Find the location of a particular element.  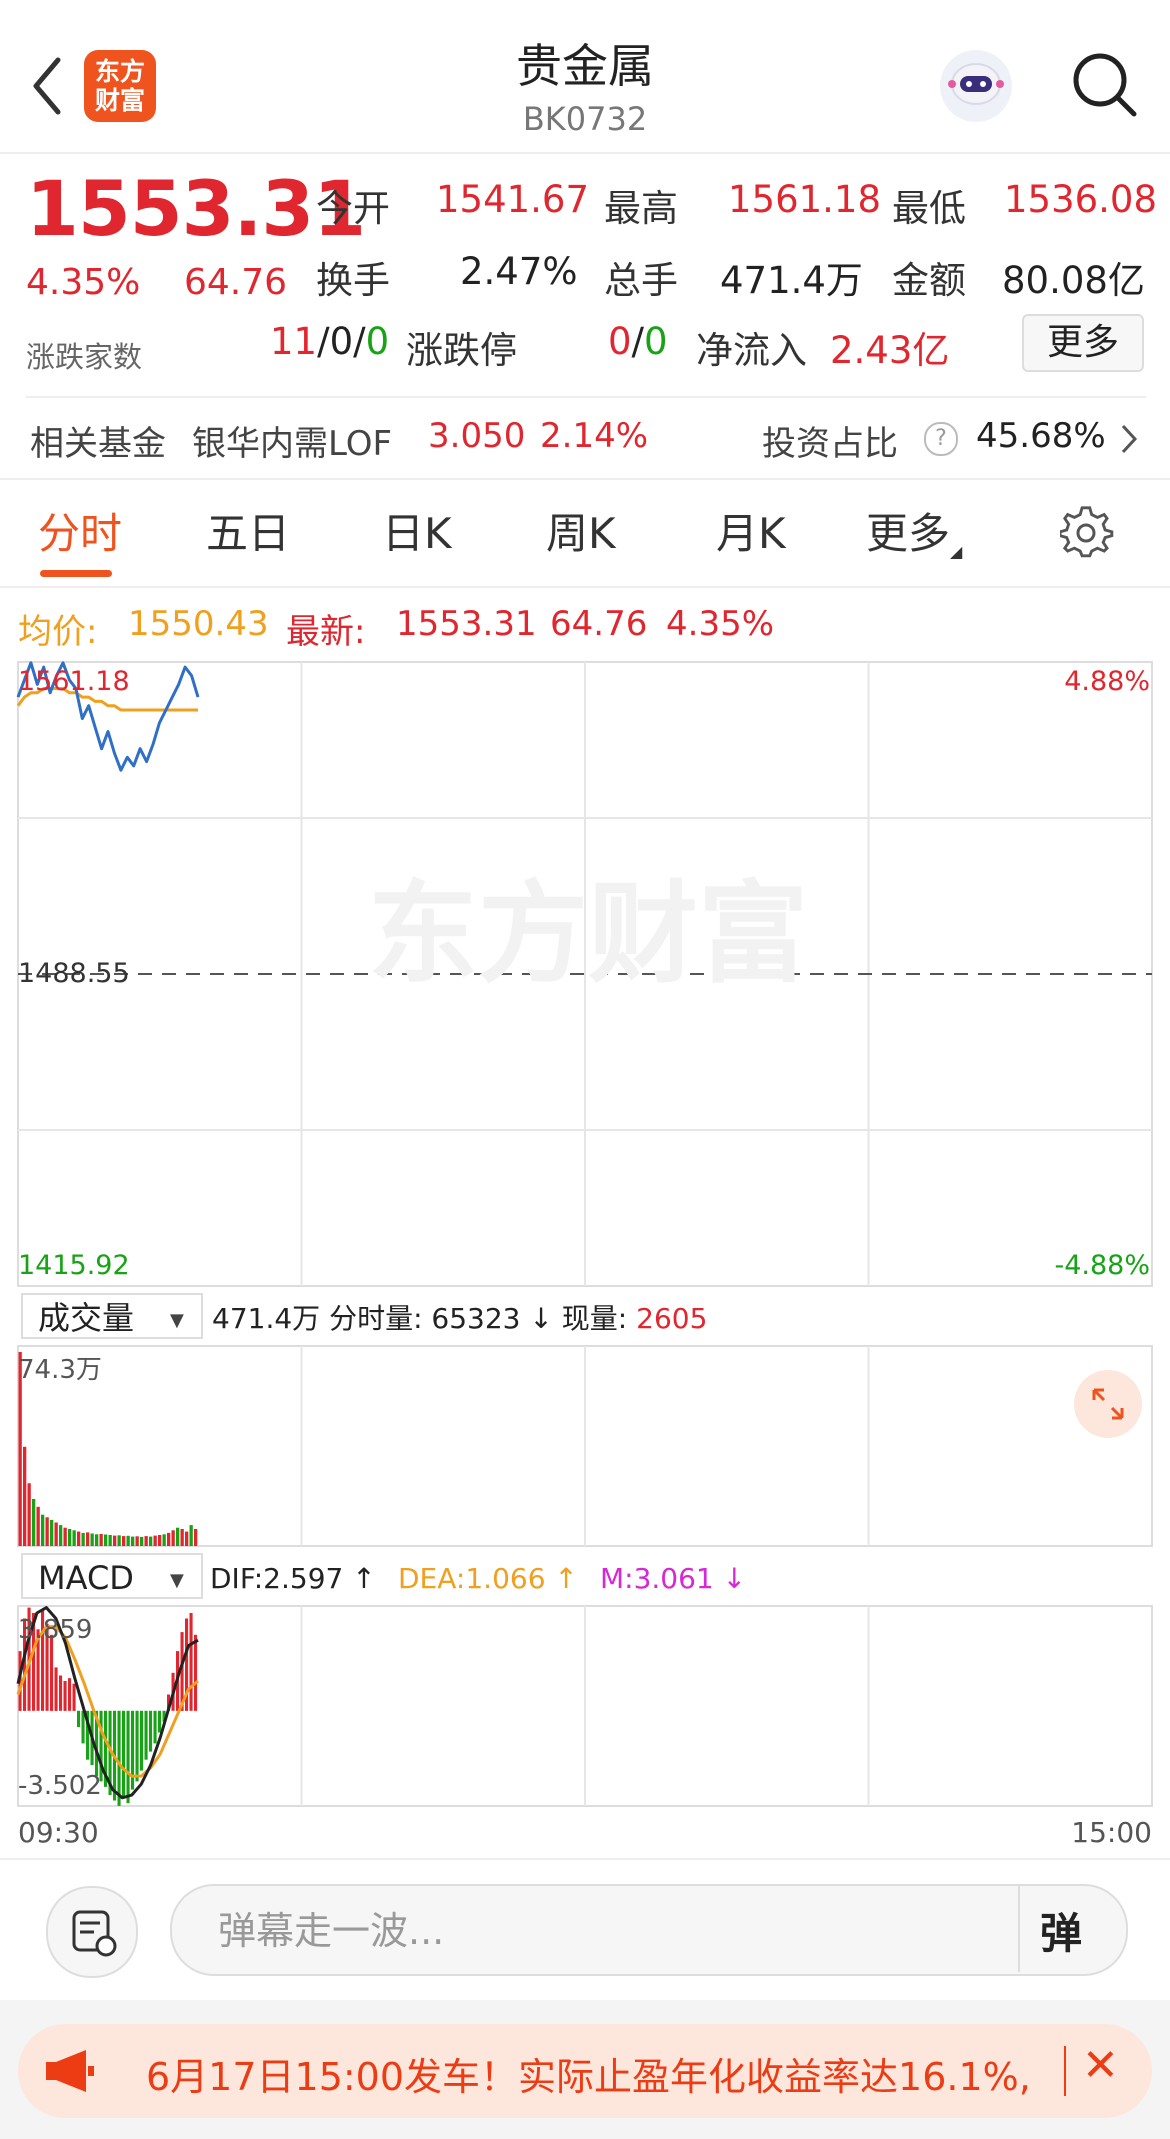

now-vol-value: 2605 is located at coordinates (671, 1318).